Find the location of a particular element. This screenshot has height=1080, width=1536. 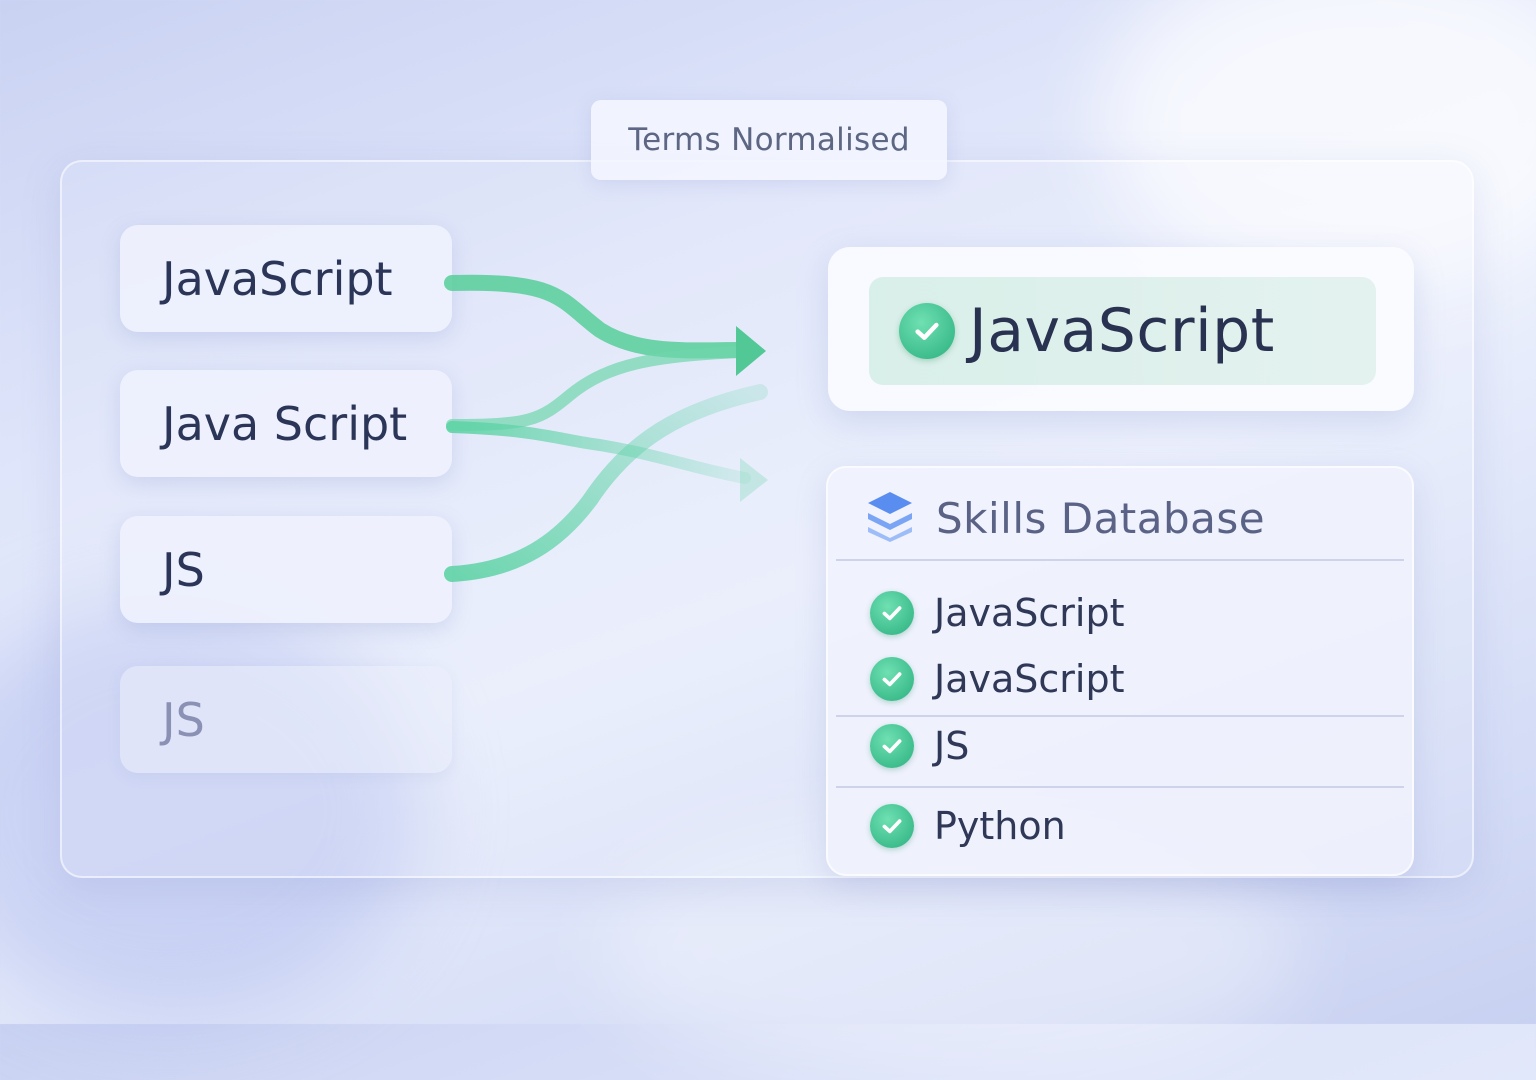

section-title: Terms Normalised is located at coordinates (769, 140).